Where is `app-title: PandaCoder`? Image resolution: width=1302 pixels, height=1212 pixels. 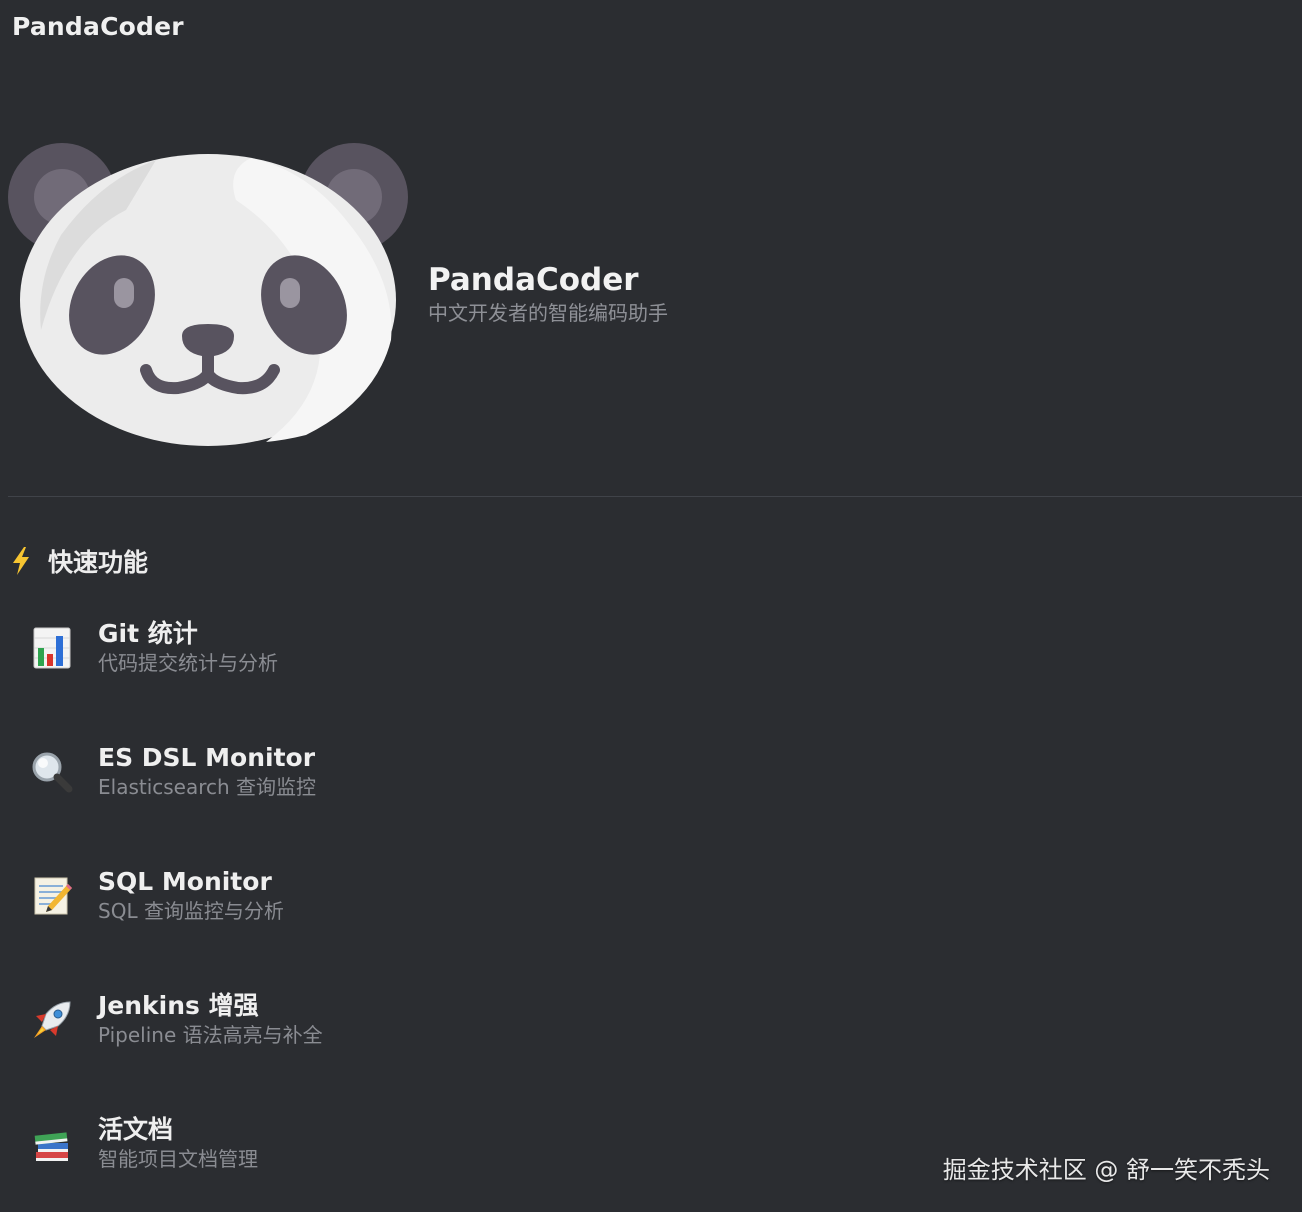 app-title: PandaCoder is located at coordinates (98, 26).